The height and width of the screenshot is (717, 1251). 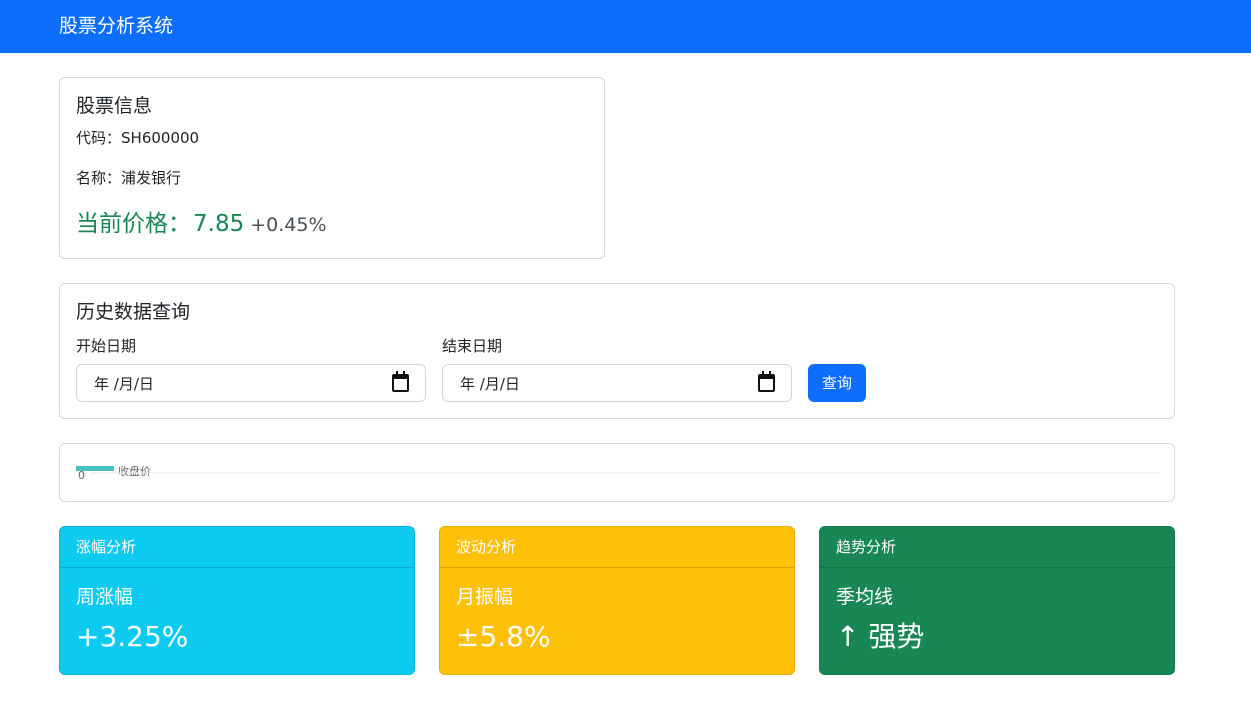 I want to click on weekly-rise-value: +3.25%, so click(x=132, y=636).